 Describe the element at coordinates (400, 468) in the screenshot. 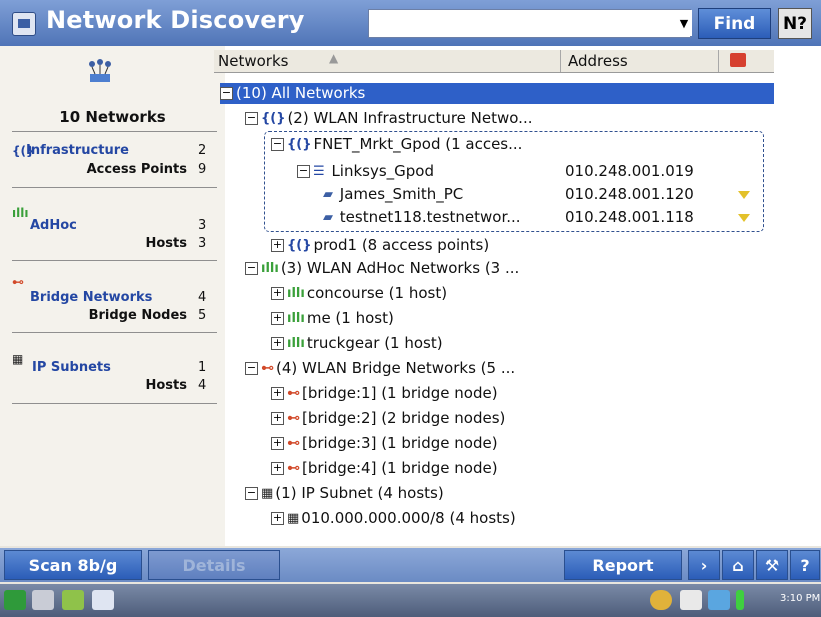

I see `tree-node-label: [bridge:4] (1 bridge node)` at that location.